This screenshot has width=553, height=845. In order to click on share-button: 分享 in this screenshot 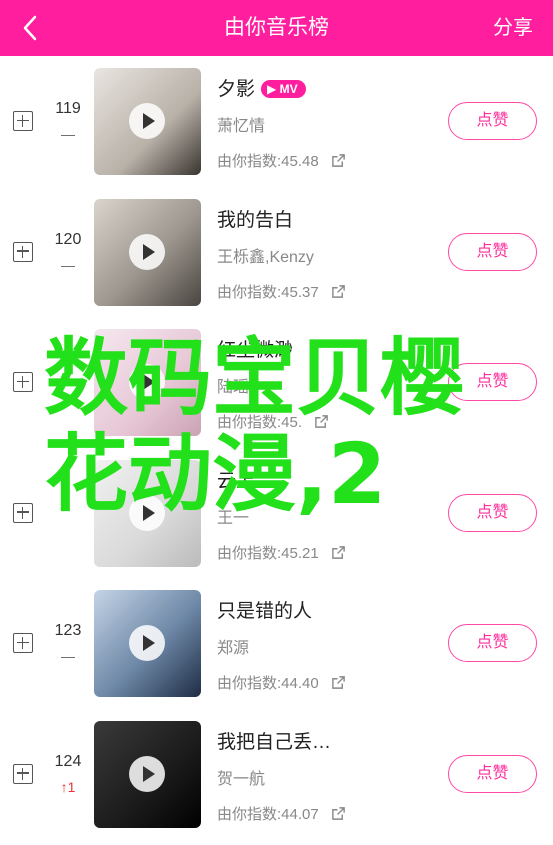, I will do `click(513, 28)`.